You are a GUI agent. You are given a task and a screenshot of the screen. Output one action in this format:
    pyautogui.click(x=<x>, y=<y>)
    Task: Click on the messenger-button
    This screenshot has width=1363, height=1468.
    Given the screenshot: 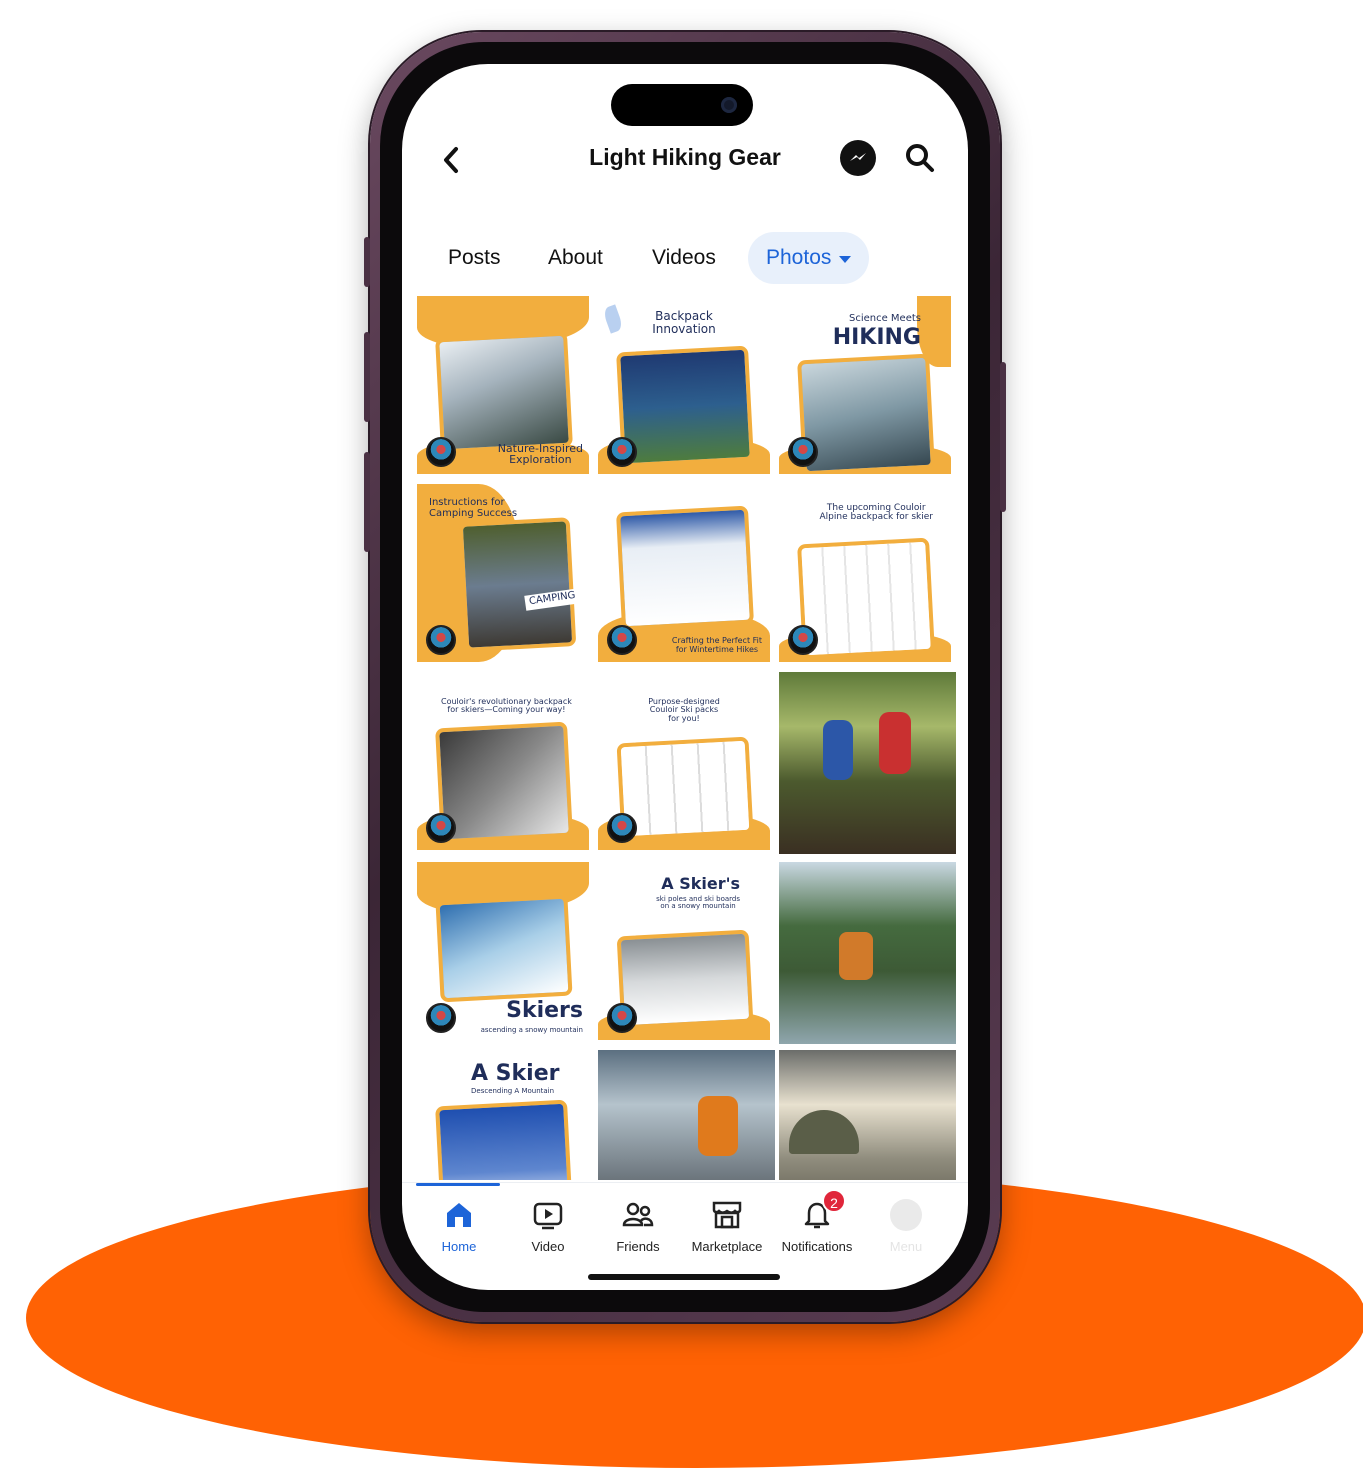 What is the action you would take?
    pyautogui.click(x=858, y=158)
    